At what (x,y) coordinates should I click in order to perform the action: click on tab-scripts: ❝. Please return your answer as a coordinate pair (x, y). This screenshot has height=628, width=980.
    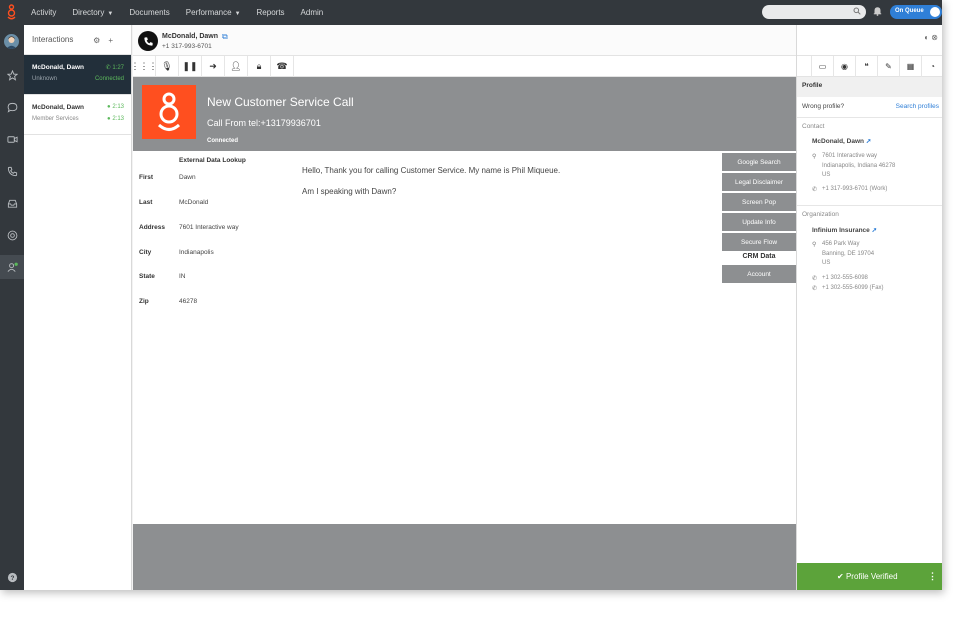
    Looking at the image, I should click on (866, 66).